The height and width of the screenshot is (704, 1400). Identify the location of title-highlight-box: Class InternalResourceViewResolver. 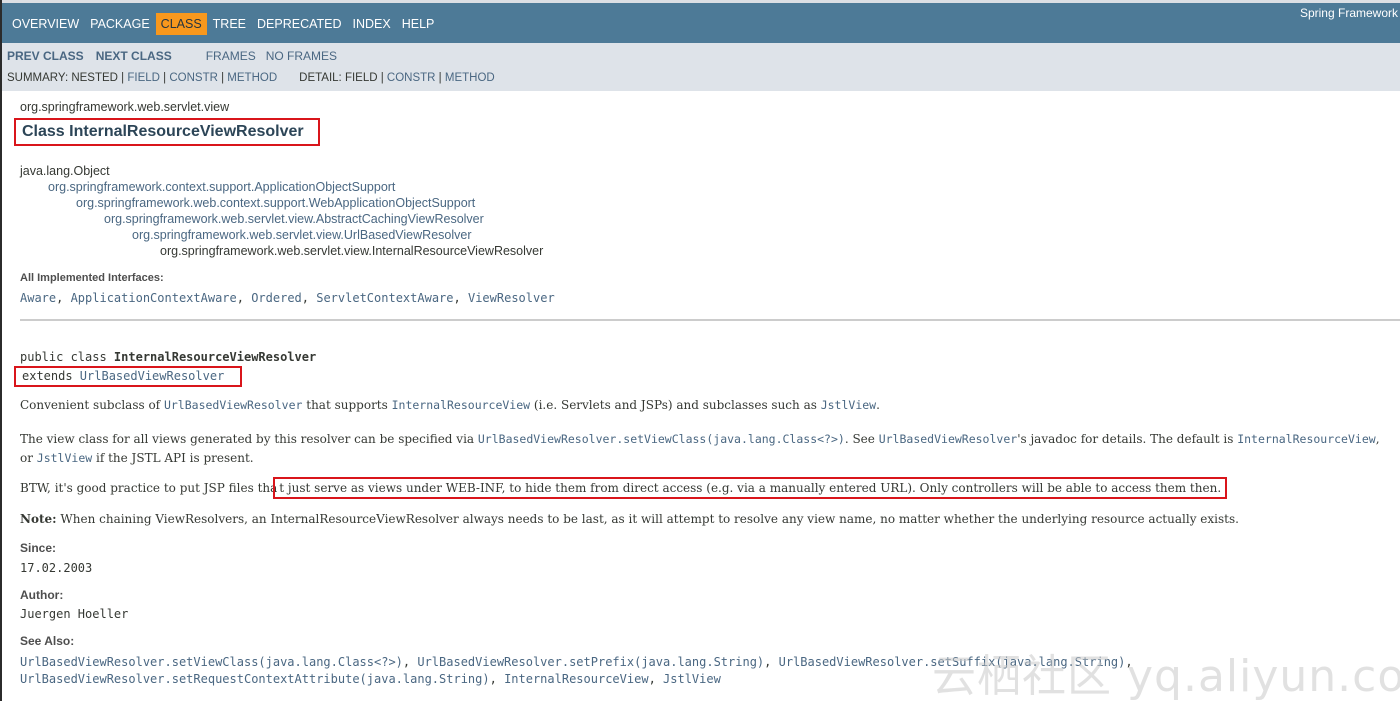
(167, 132).